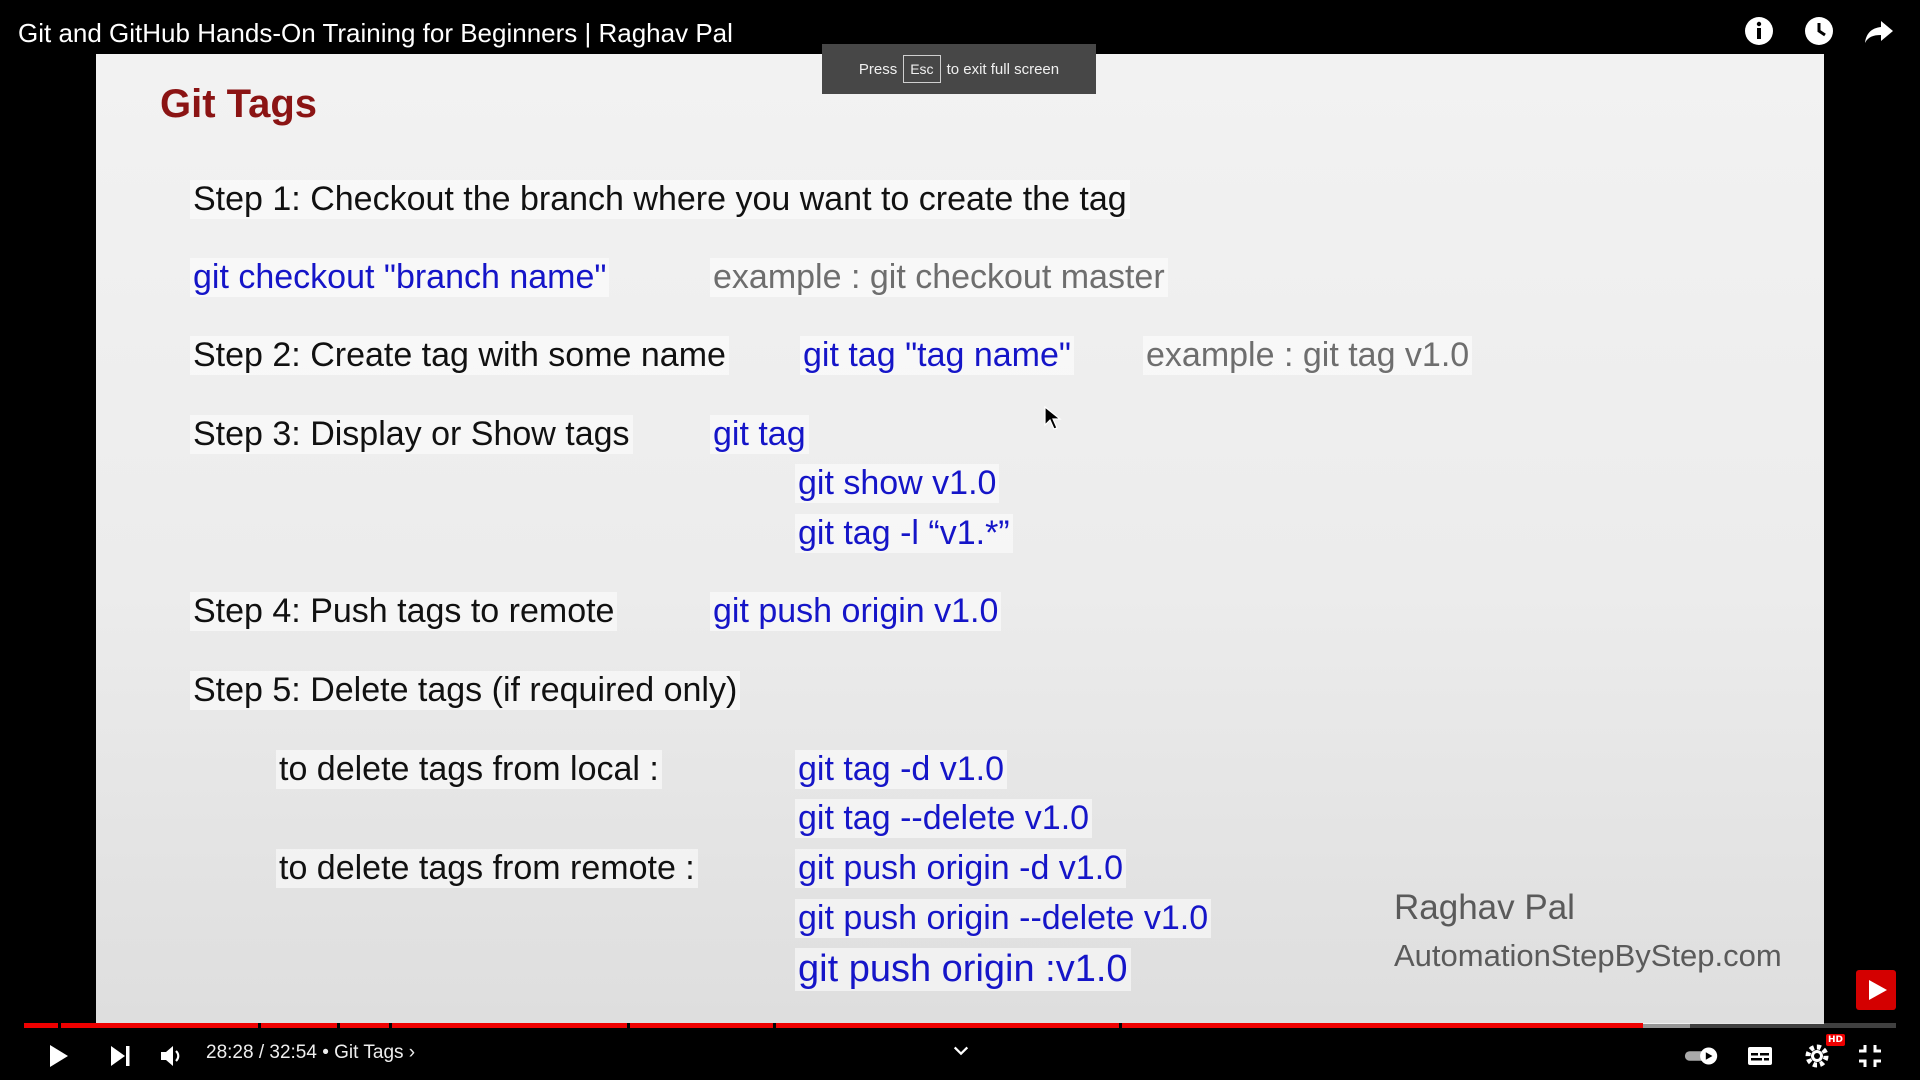 Image resolution: width=1920 pixels, height=1080 pixels. I want to click on delete-local-command-2: git tag --delete v1.0, so click(944, 818).